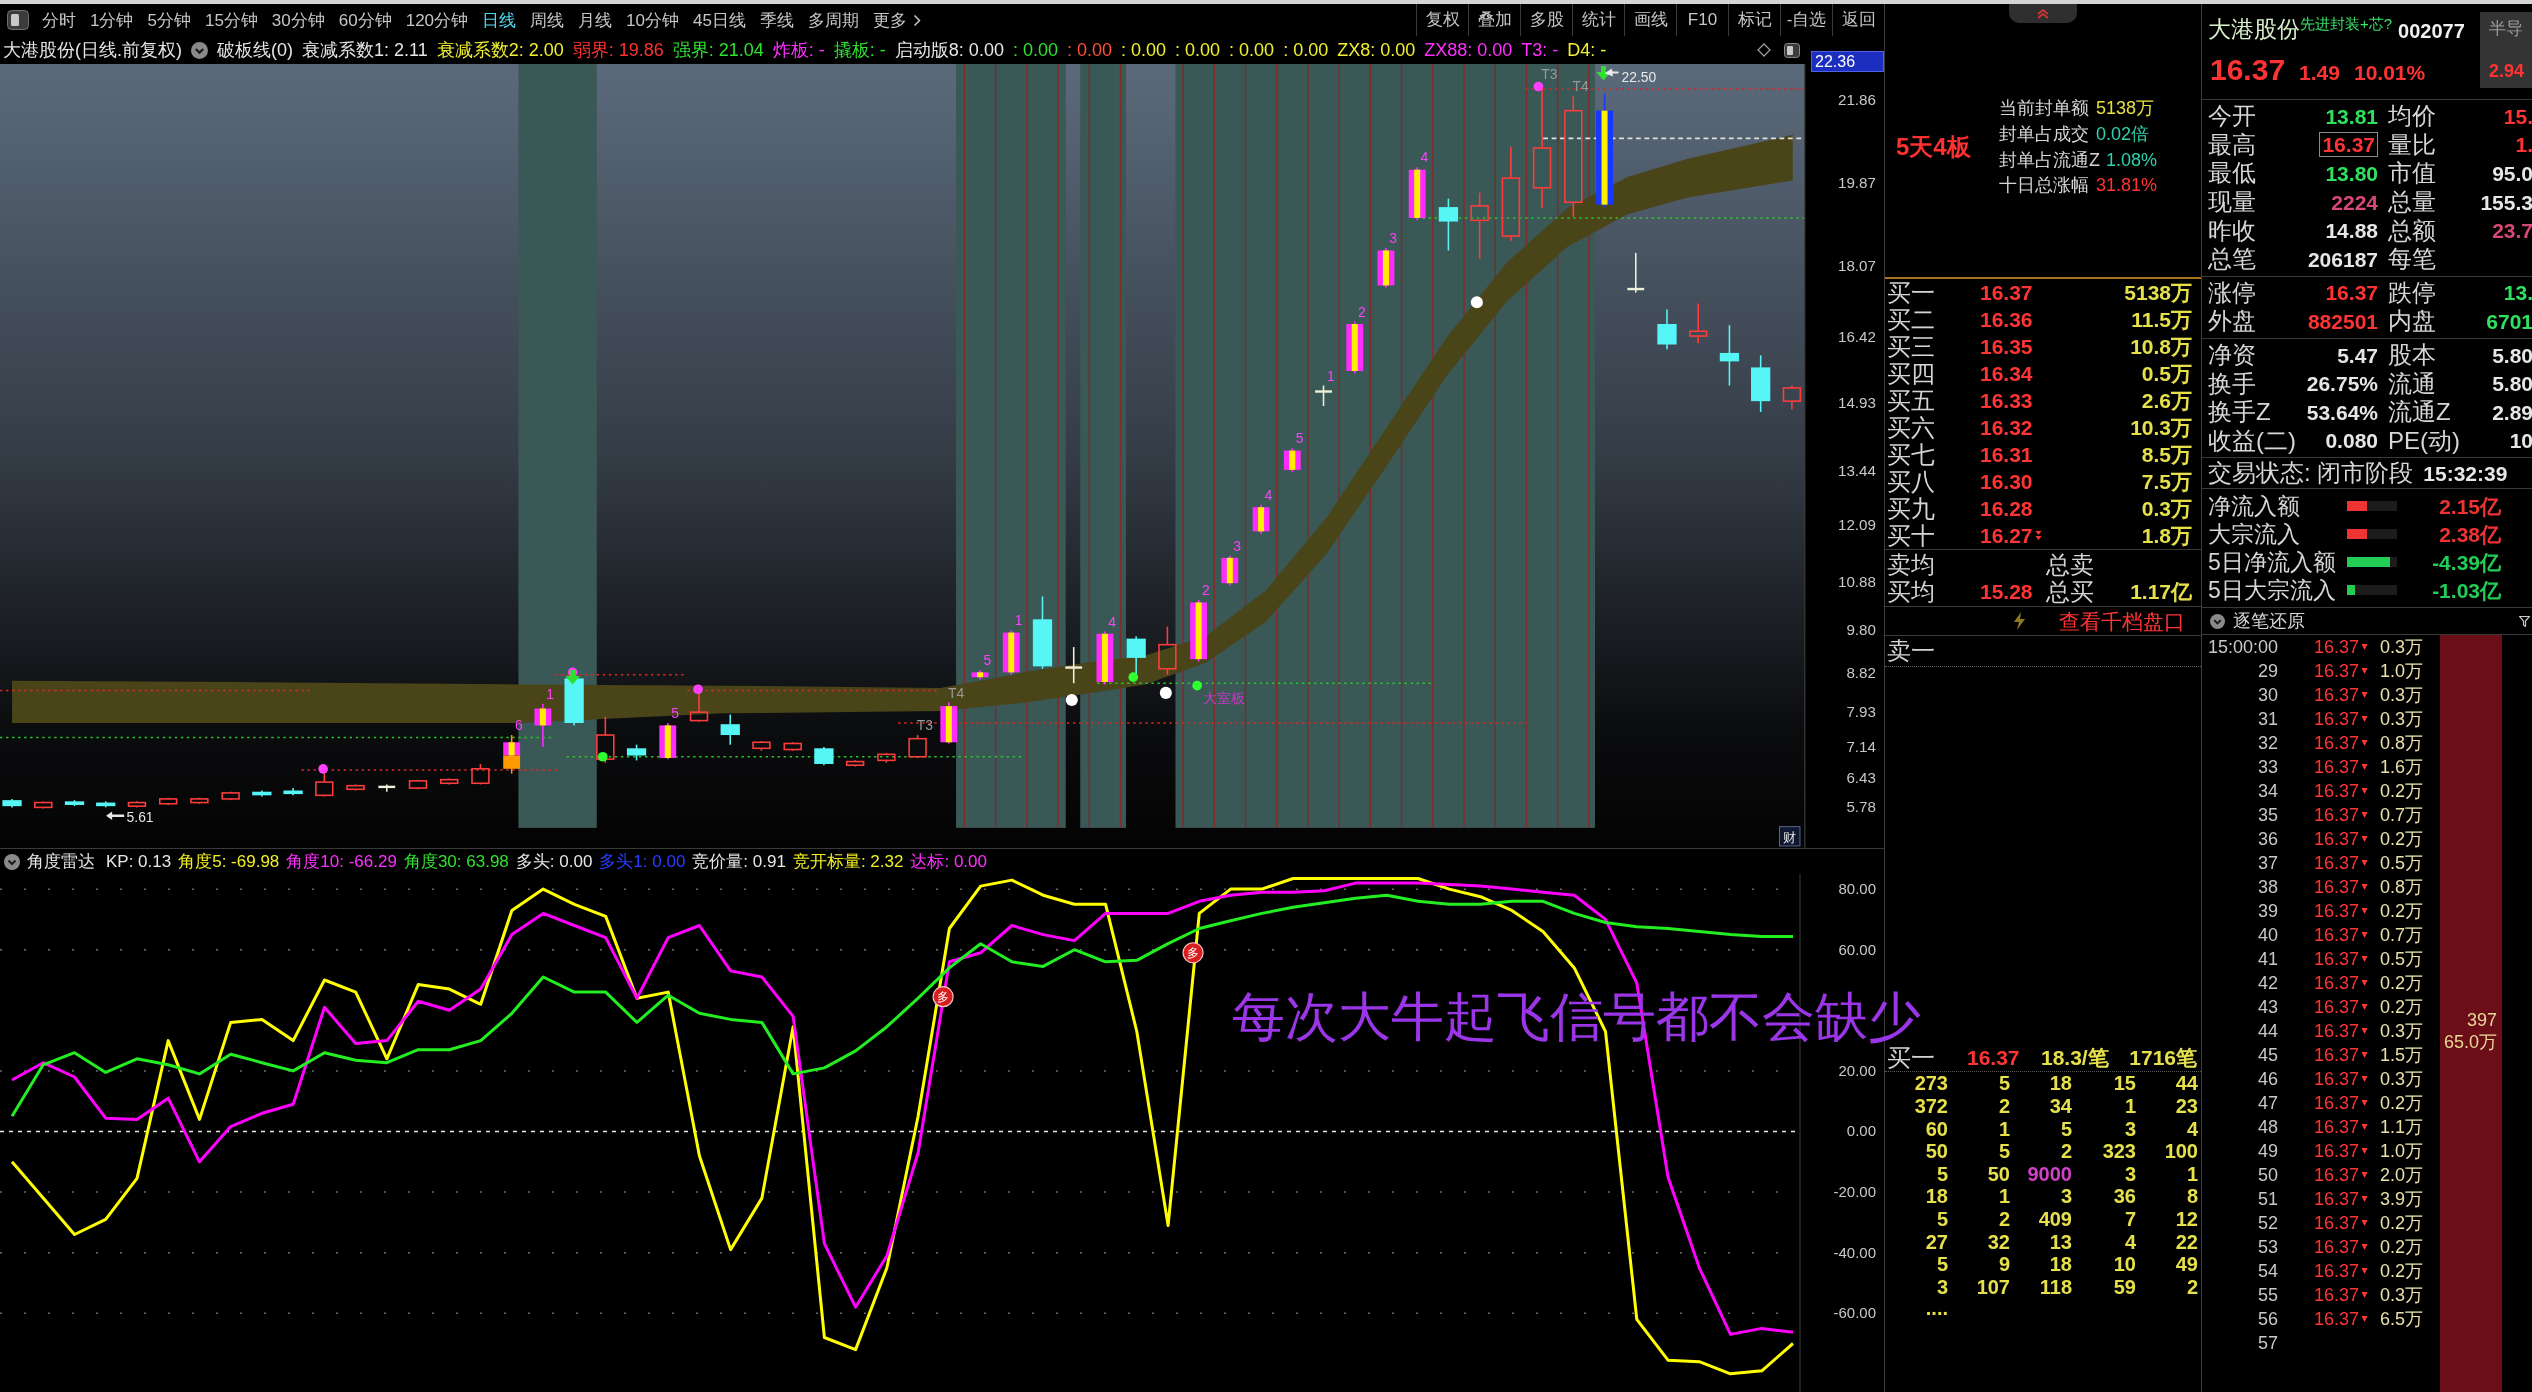  I want to click on period-tab: 120分钟, so click(437, 20).